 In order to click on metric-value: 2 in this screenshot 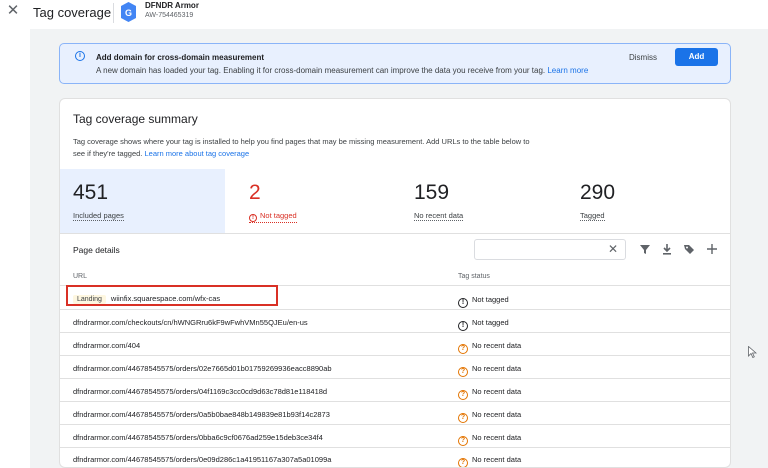, I will do `click(255, 192)`.